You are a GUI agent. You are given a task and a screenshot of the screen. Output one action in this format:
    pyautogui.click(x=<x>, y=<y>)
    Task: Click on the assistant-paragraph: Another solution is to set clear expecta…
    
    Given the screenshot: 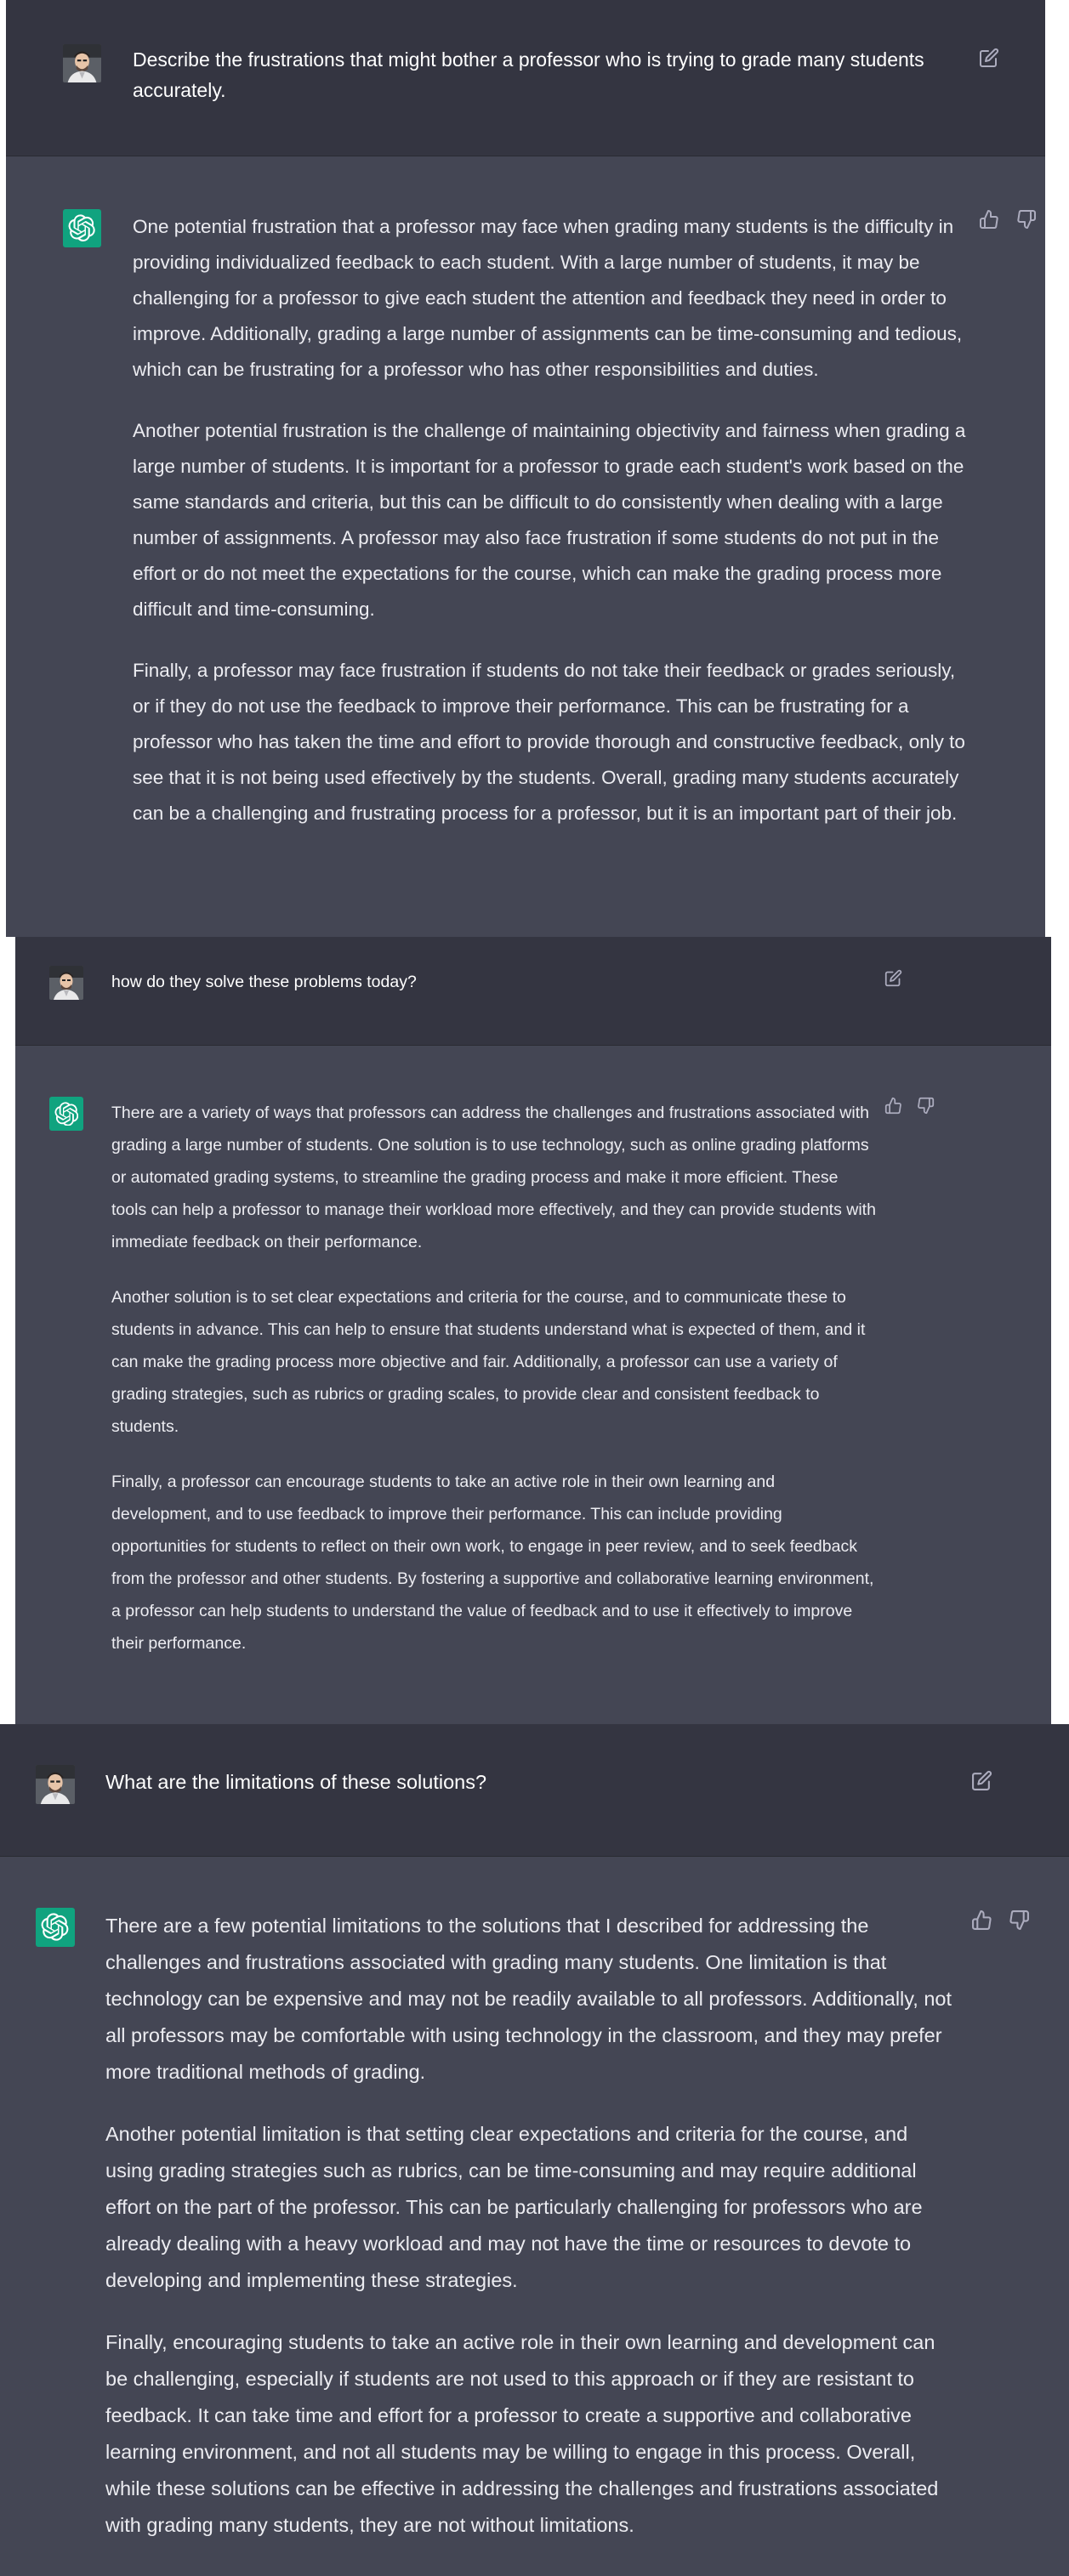 What is the action you would take?
    pyautogui.click(x=489, y=1362)
    